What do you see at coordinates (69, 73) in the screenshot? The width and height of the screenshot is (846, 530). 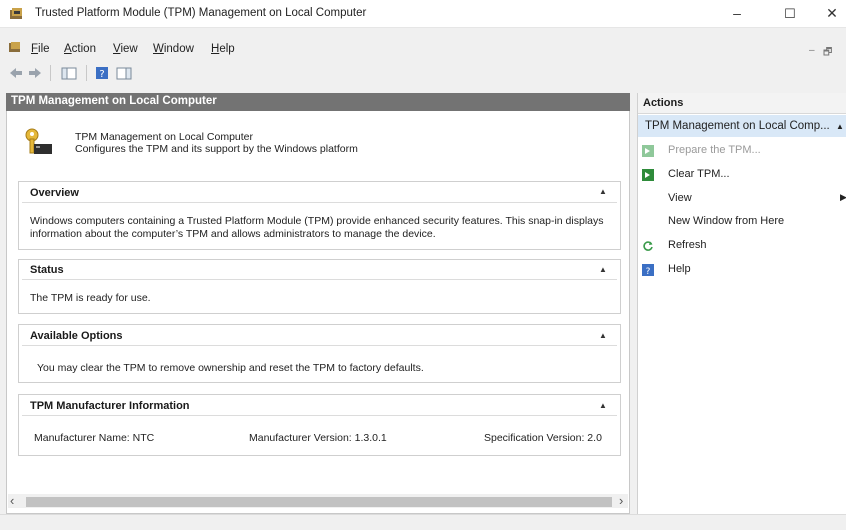 I see `show-hide-console-tree-icon` at bounding box center [69, 73].